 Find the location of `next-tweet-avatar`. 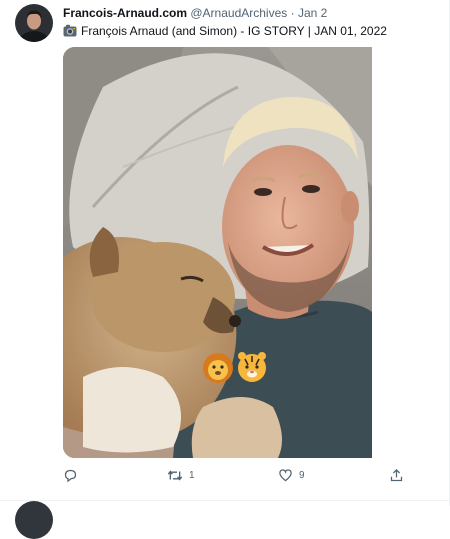

next-tweet-avatar is located at coordinates (34, 520).